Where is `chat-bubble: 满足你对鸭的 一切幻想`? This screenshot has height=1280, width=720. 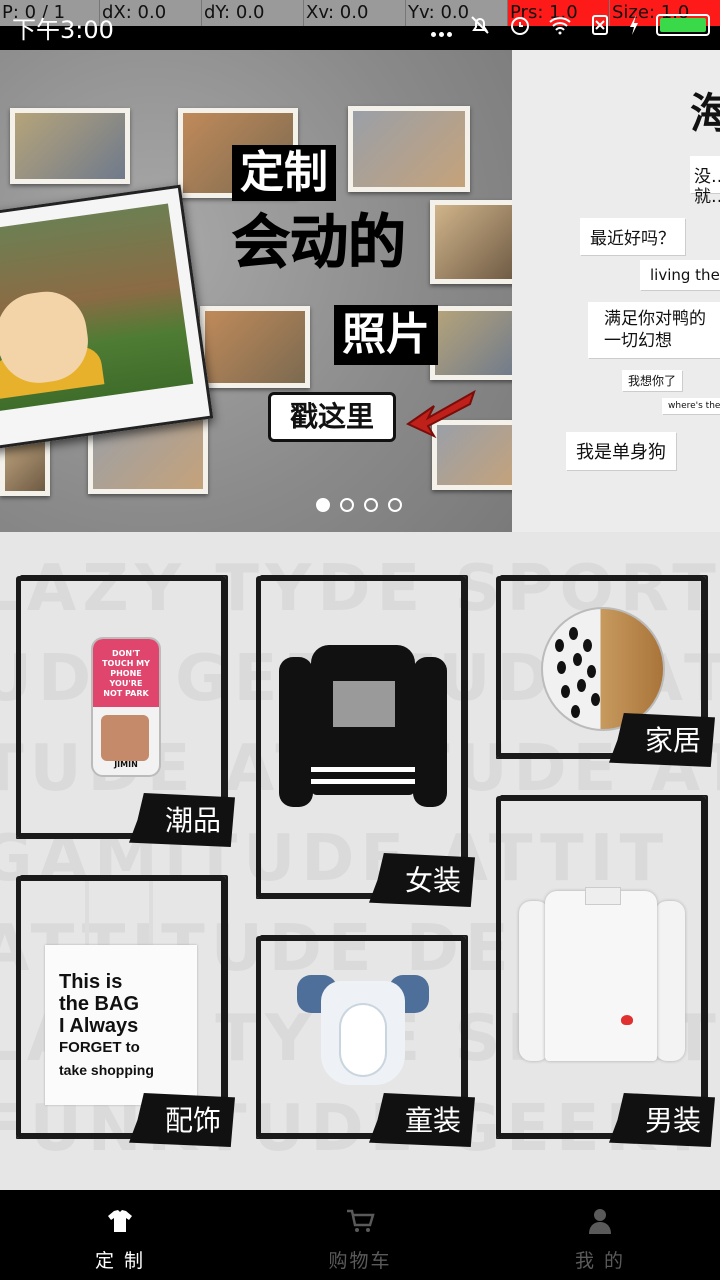
chat-bubble: 满足你对鸭的 一切幻想 is located at coordinates (654, 330).